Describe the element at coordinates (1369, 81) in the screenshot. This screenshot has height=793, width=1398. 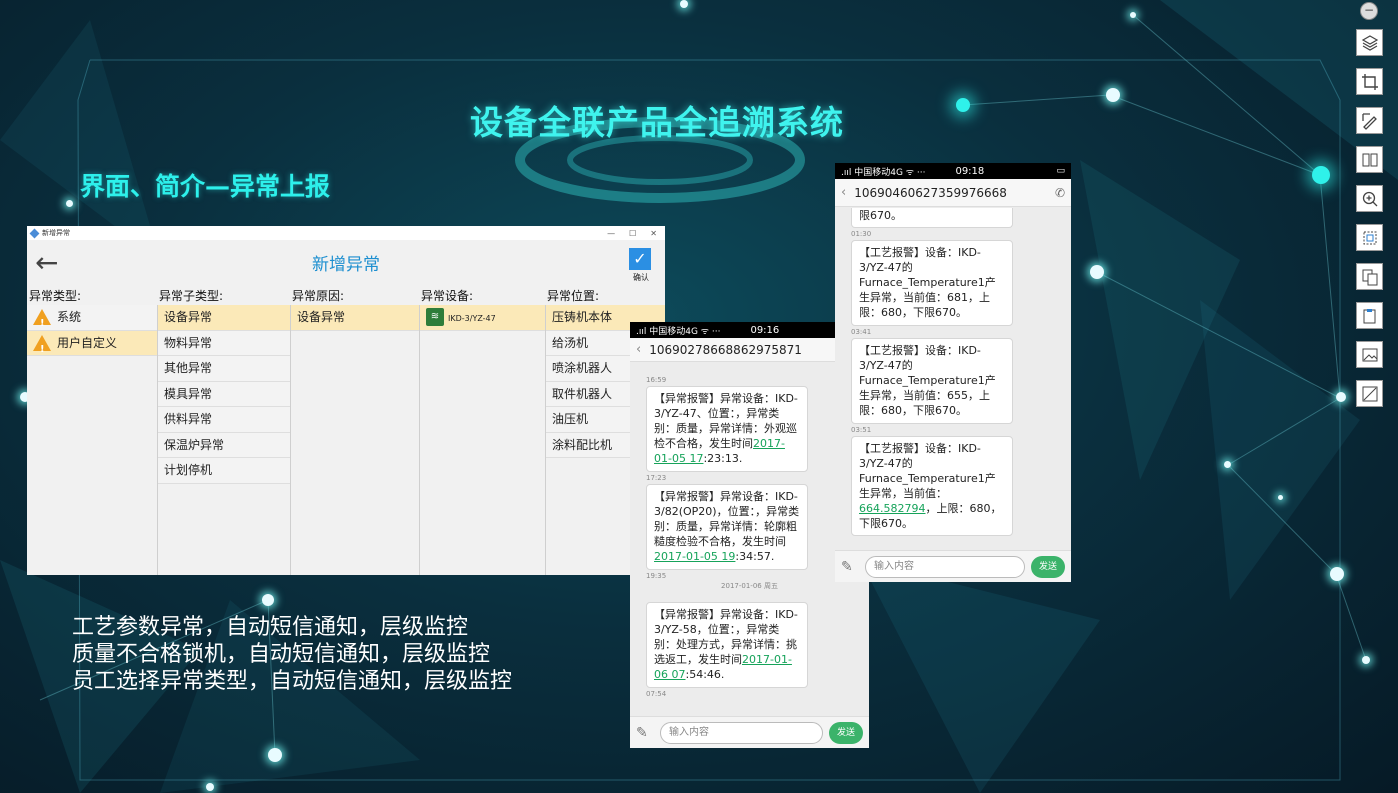
I see `crop-icon` at that location.